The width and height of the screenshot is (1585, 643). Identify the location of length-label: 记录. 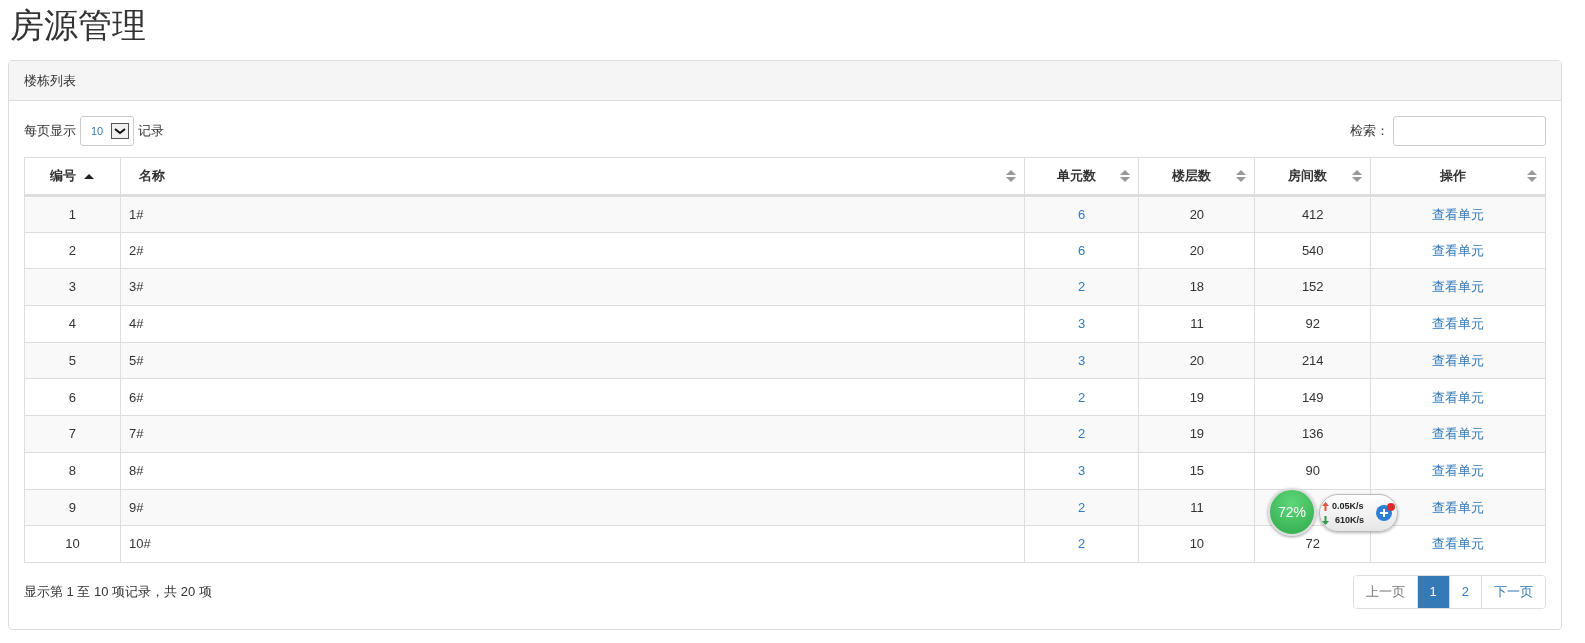
(151, 131).